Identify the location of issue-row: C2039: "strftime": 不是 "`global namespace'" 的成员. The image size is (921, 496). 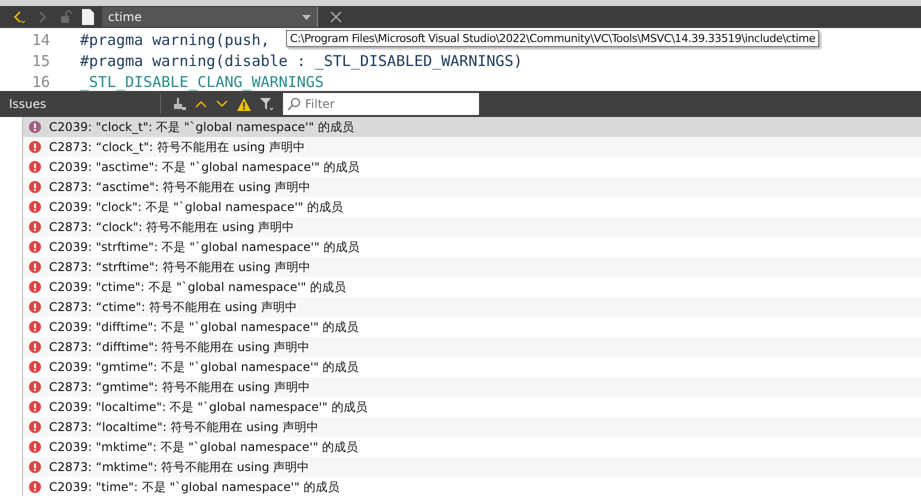
(472, 247).